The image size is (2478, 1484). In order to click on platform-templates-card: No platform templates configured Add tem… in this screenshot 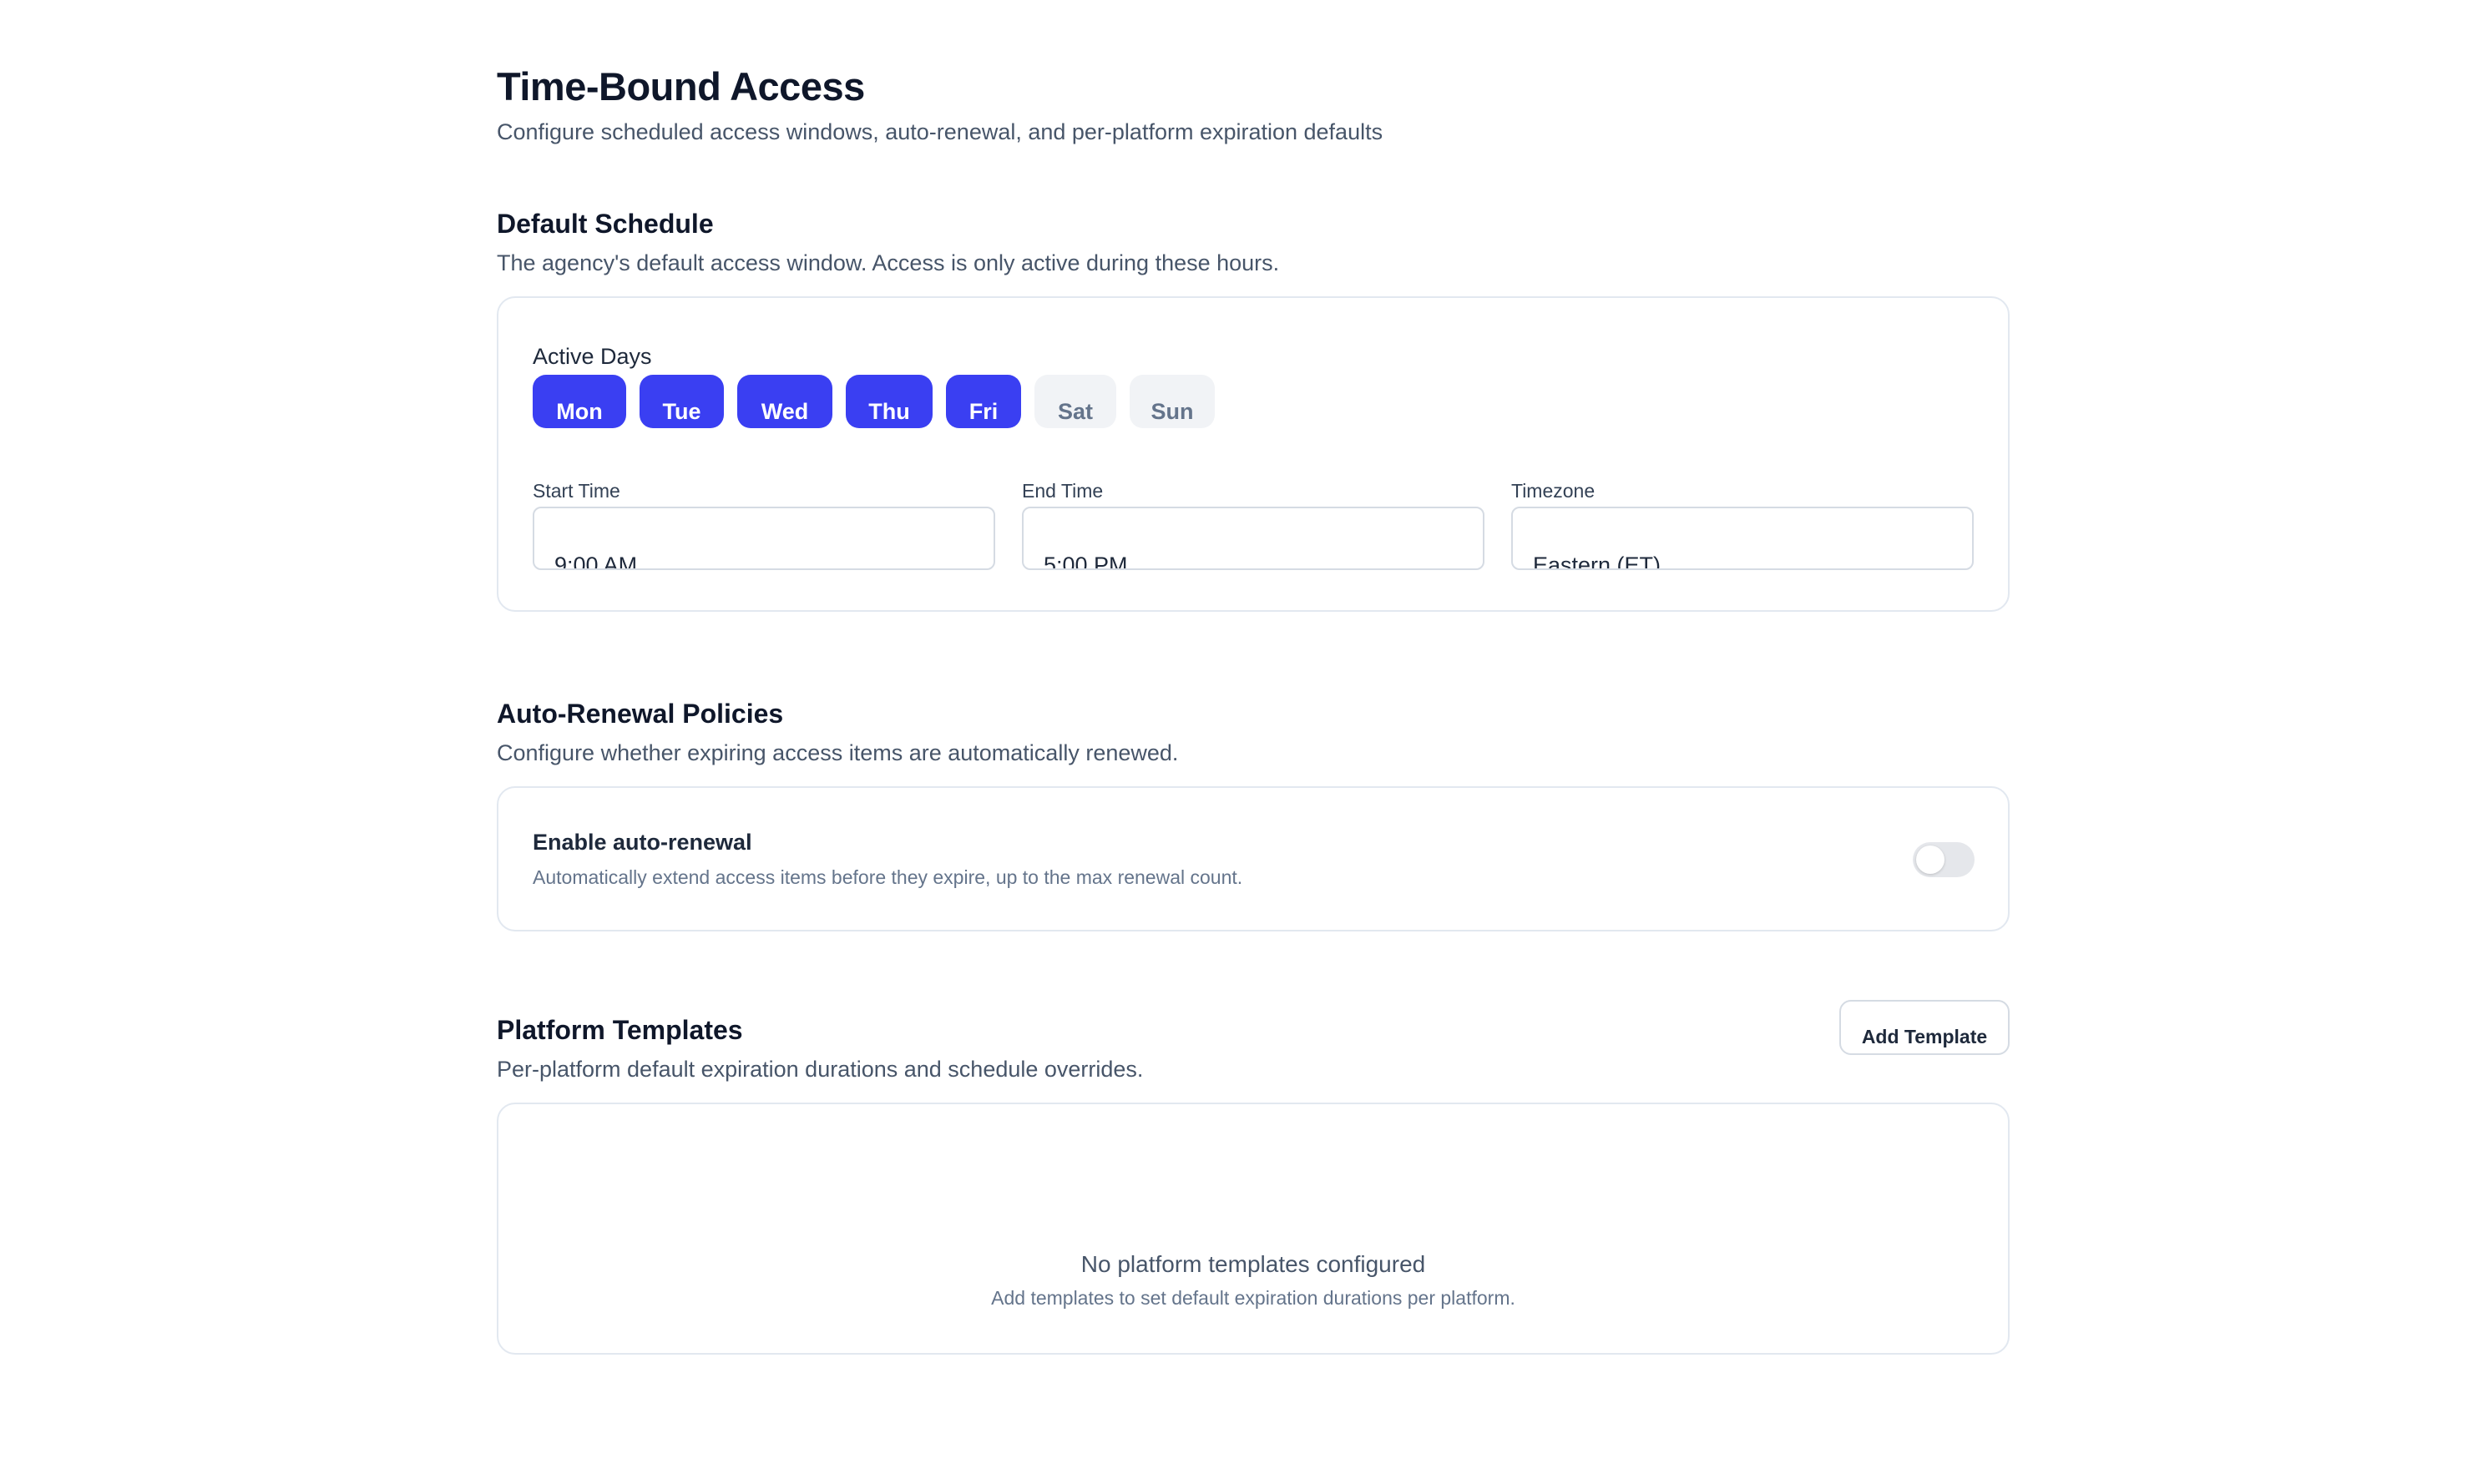, I will do `click(1253, 1229)`.